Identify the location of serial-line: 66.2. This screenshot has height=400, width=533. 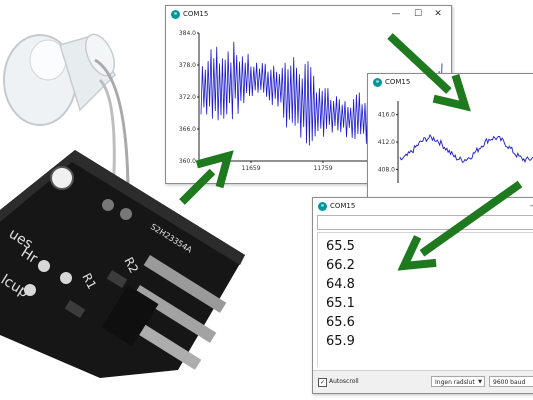
(340, 265).